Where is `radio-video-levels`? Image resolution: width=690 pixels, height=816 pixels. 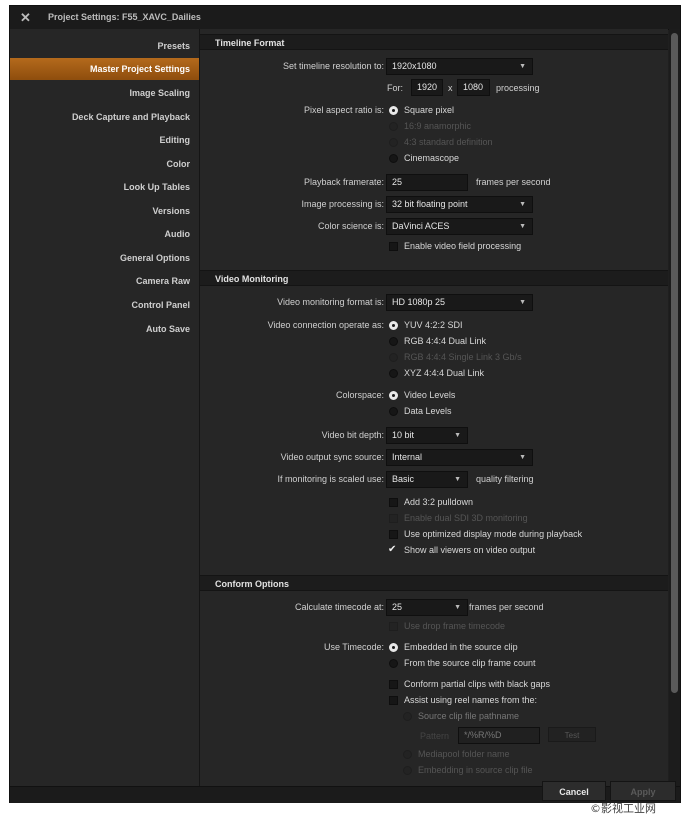 radio-video-levels is located at coordinates (393, 395).